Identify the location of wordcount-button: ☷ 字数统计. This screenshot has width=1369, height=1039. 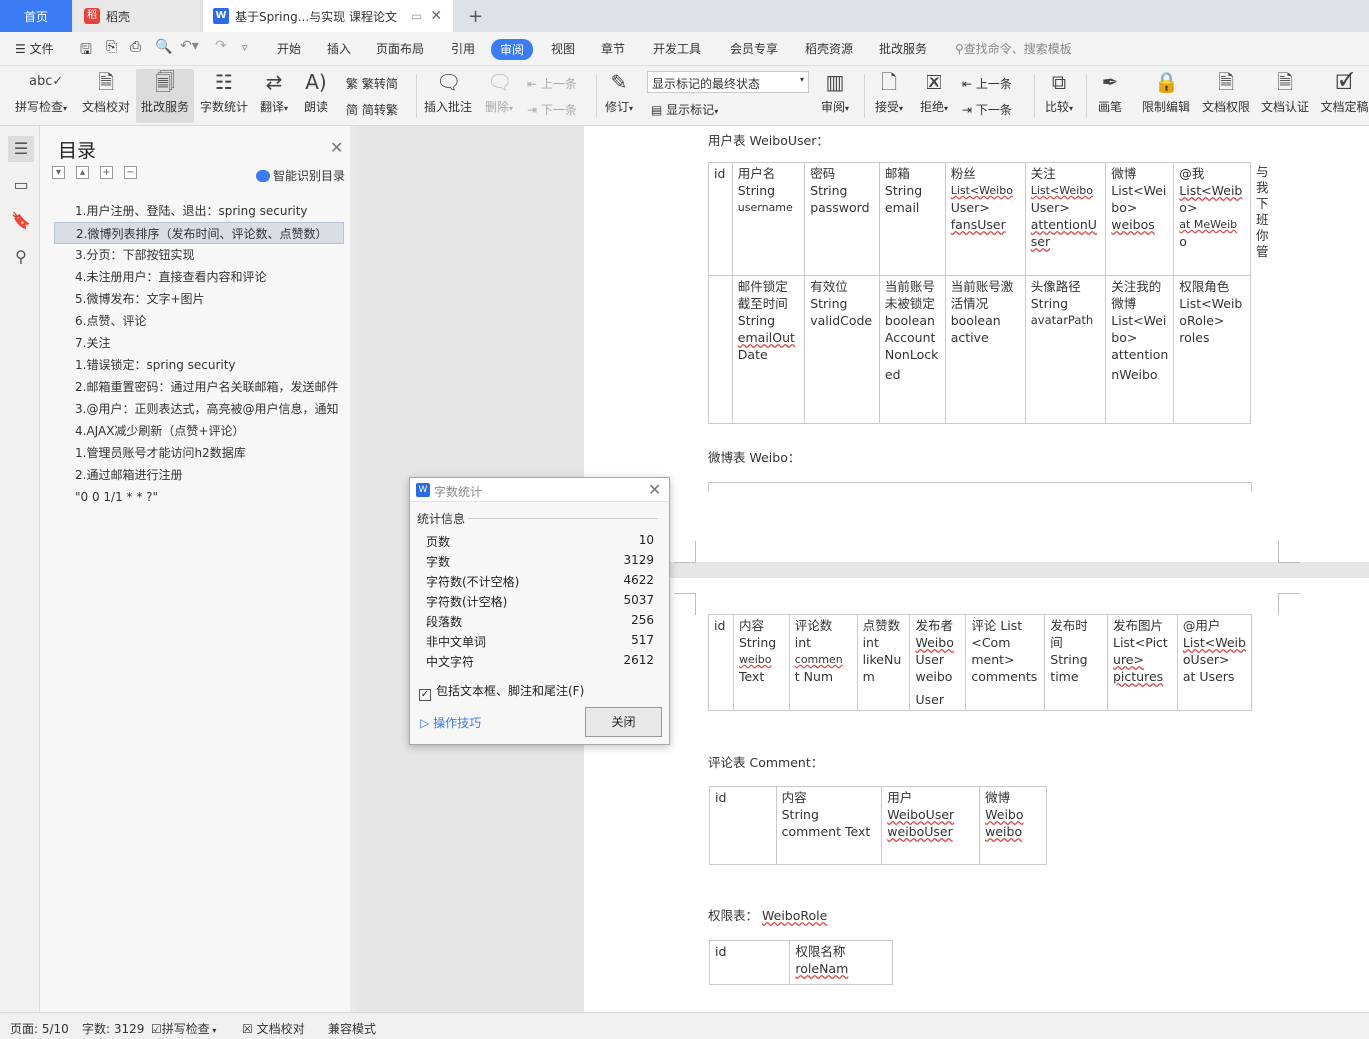
(224, 96).